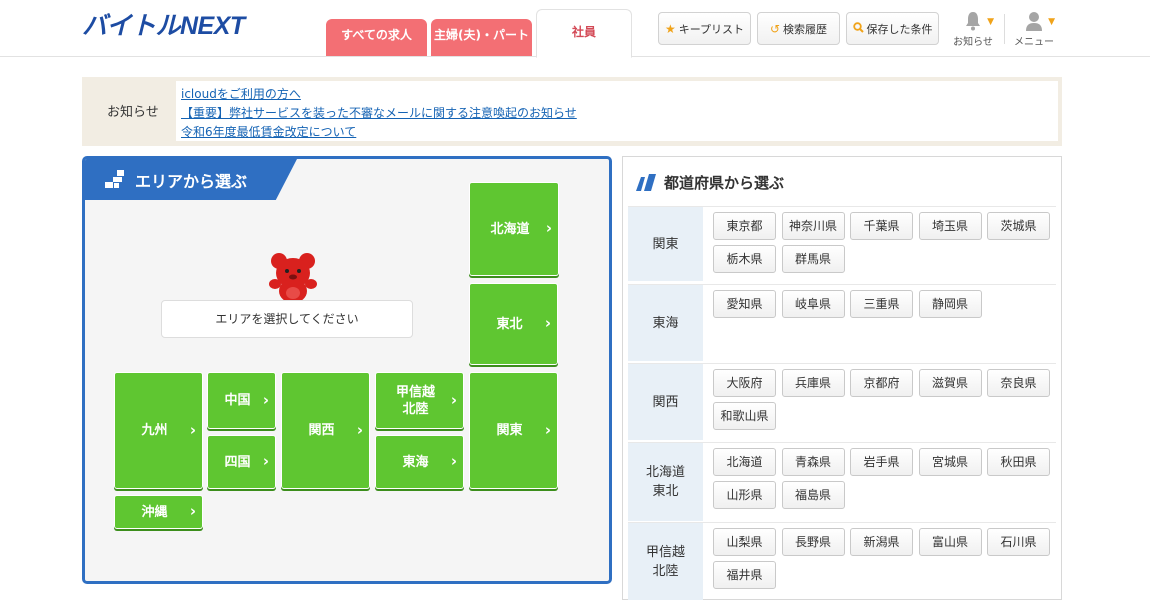 This screenshot has width=1150, height=601. I want to click on mascot-image, so click(293, 279).